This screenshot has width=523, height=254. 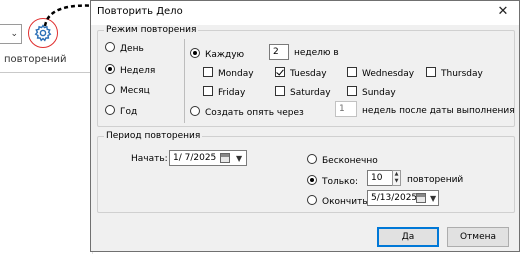 I want to click on period-radio-day: День, so click(x=124, y=48).